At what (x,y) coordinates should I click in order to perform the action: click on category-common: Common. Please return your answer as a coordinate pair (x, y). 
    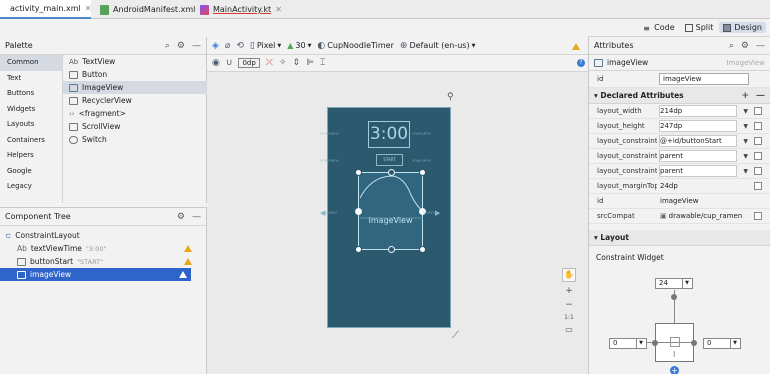
    Looking at the image, I should click on (31, 63).